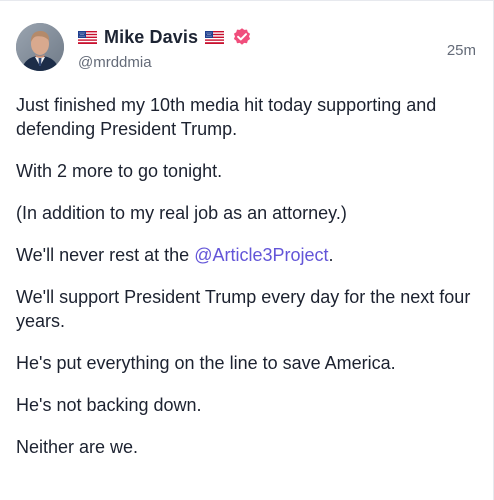 This screenshot has height=500, width=494. I want to click on post-header: Mike Davis @mrddmia 25m, so click(247, 51).